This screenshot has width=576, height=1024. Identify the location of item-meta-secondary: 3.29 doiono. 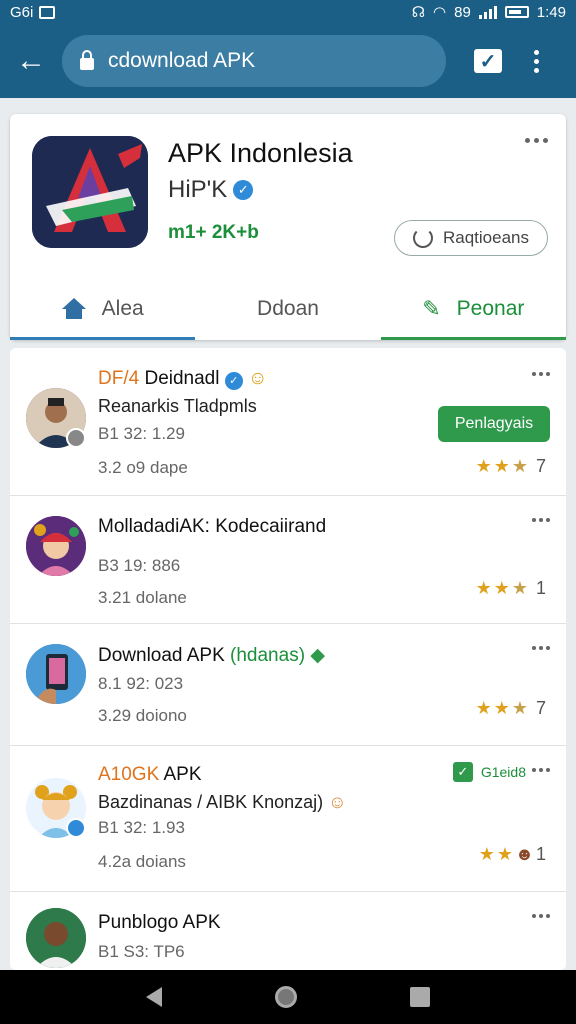
(142, 715).